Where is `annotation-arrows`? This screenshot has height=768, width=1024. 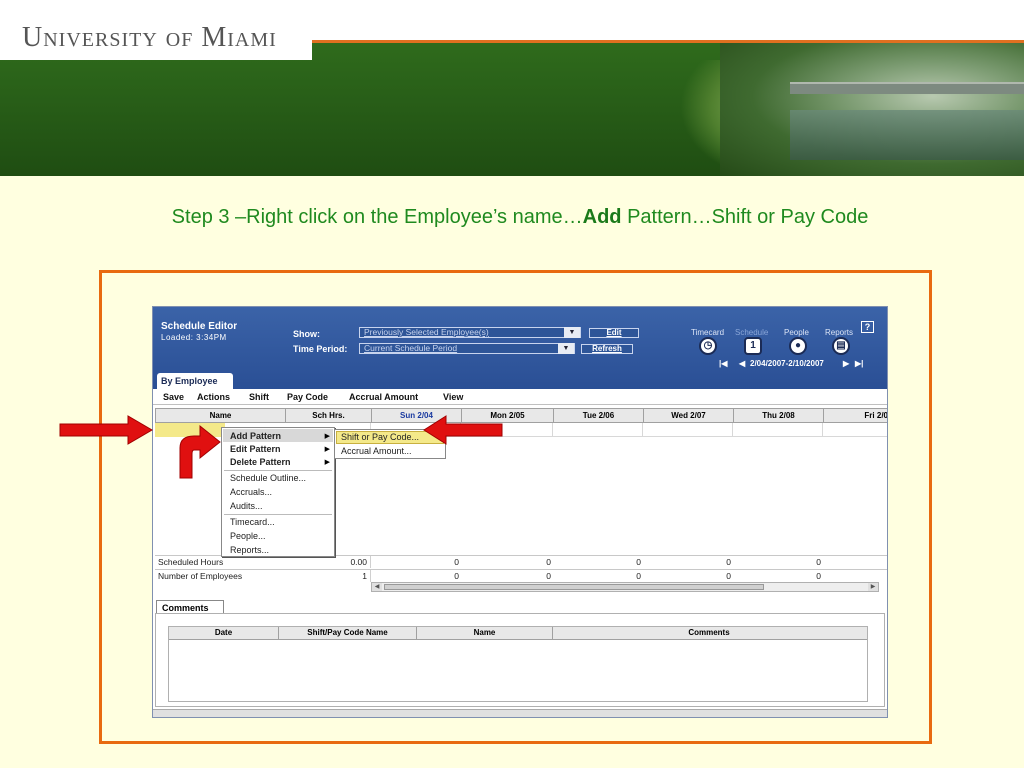 annotation-arrows is located at coordinates (281, 447).